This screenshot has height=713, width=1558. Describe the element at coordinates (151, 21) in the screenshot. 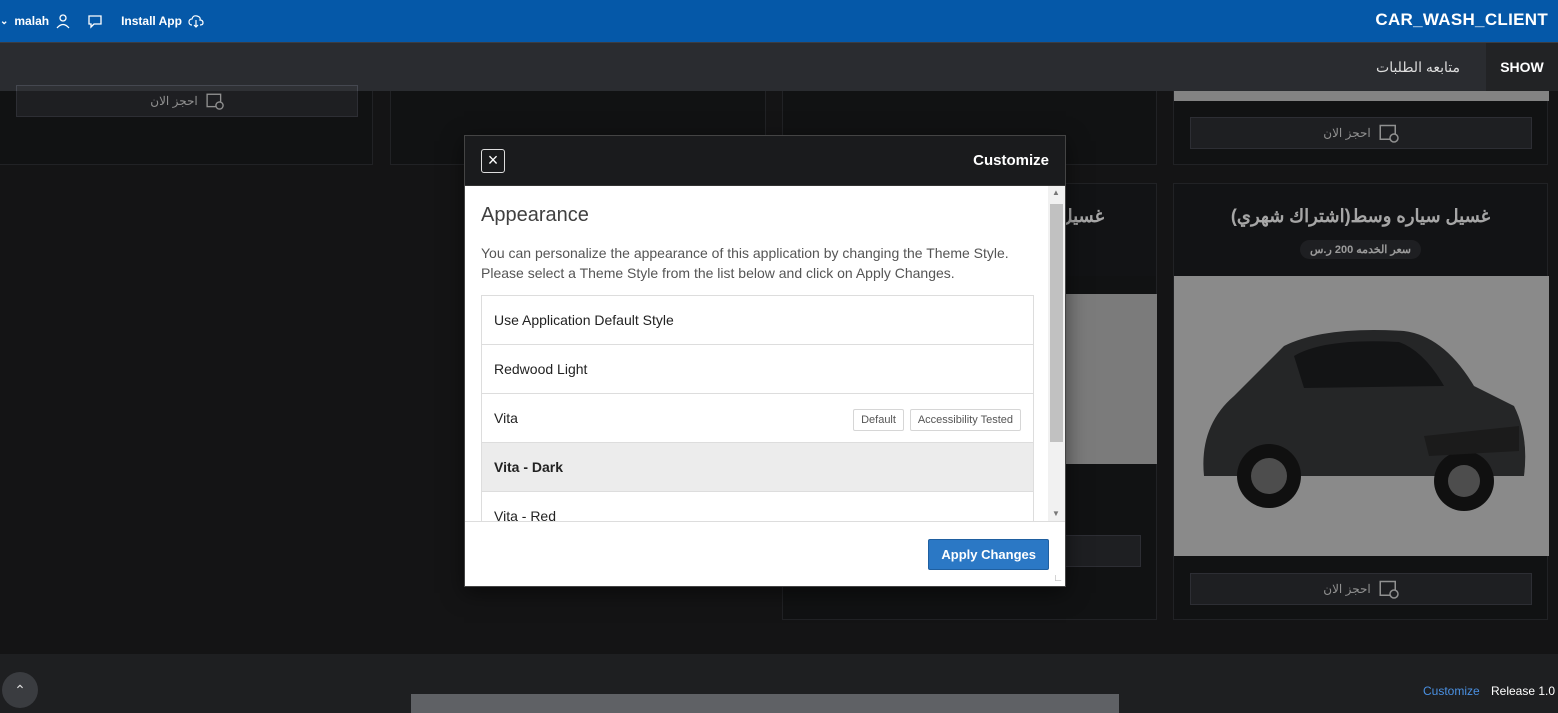

I see `install-app-link: Install App` at that location.